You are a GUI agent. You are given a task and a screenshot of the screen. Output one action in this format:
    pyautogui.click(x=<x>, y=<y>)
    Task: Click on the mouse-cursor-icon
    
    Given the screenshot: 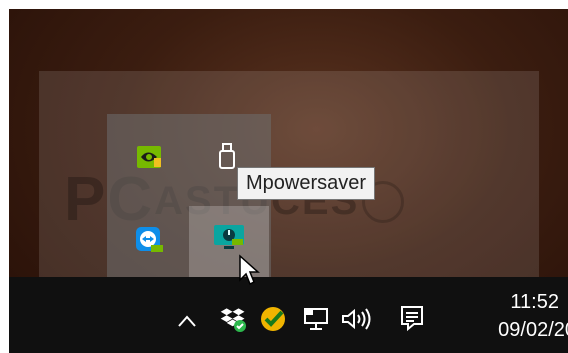 What is the action you would take?
    pyautogui.click(x=249, y=272)
    